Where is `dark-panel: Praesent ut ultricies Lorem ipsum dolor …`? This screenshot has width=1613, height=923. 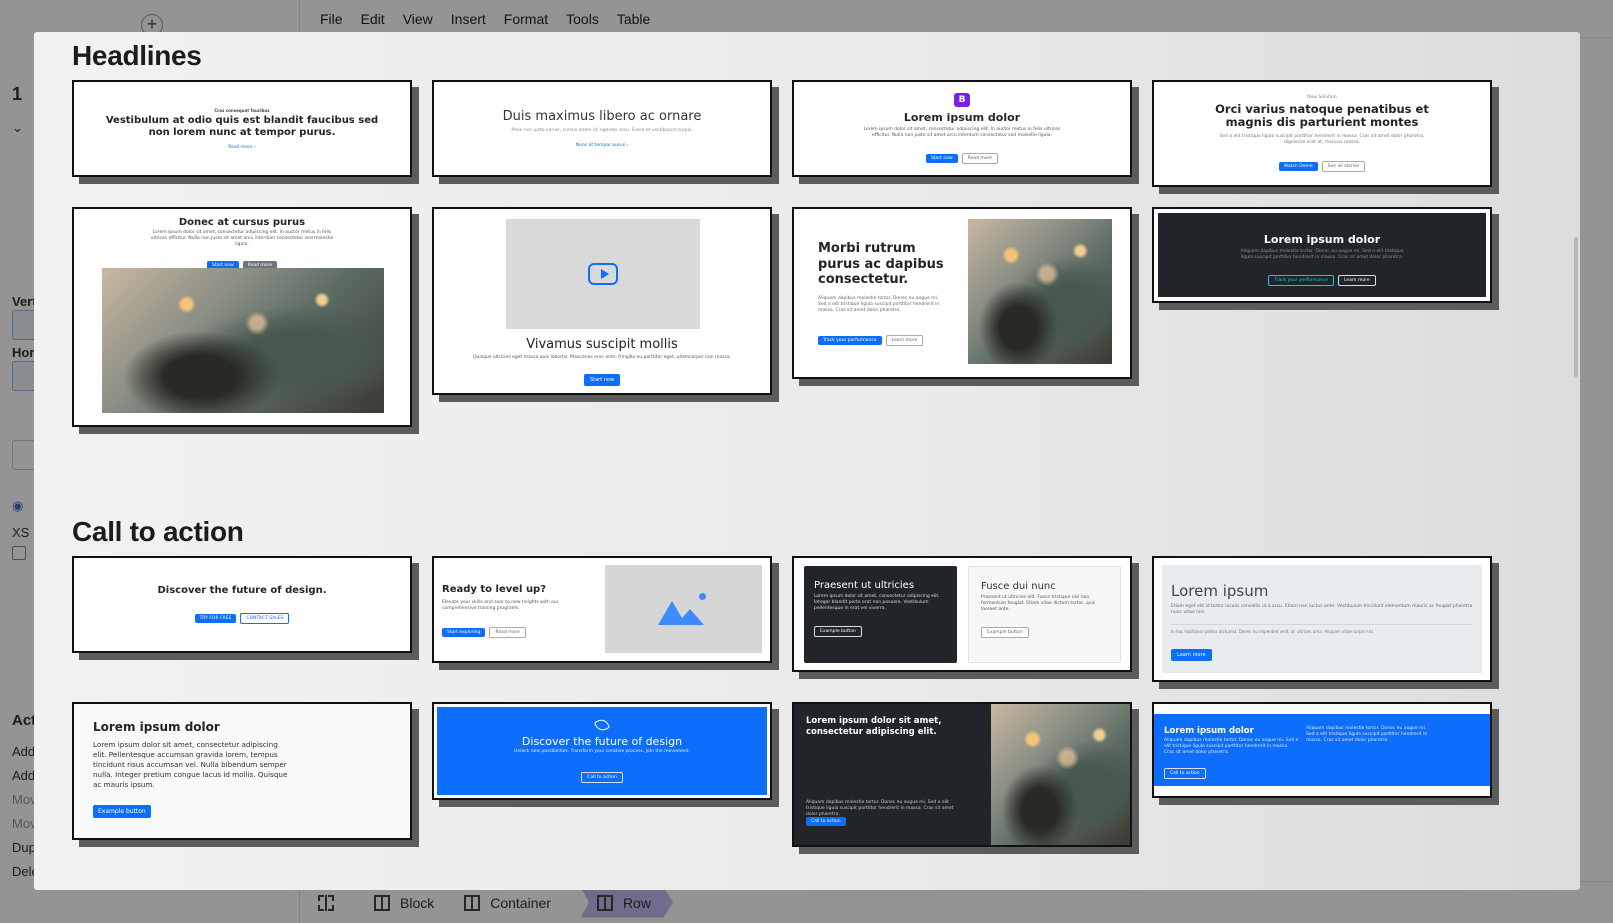 dark-panel: Praesent ut ultricies Lorem ipsum dolor … is located at coordinates (880, 614).